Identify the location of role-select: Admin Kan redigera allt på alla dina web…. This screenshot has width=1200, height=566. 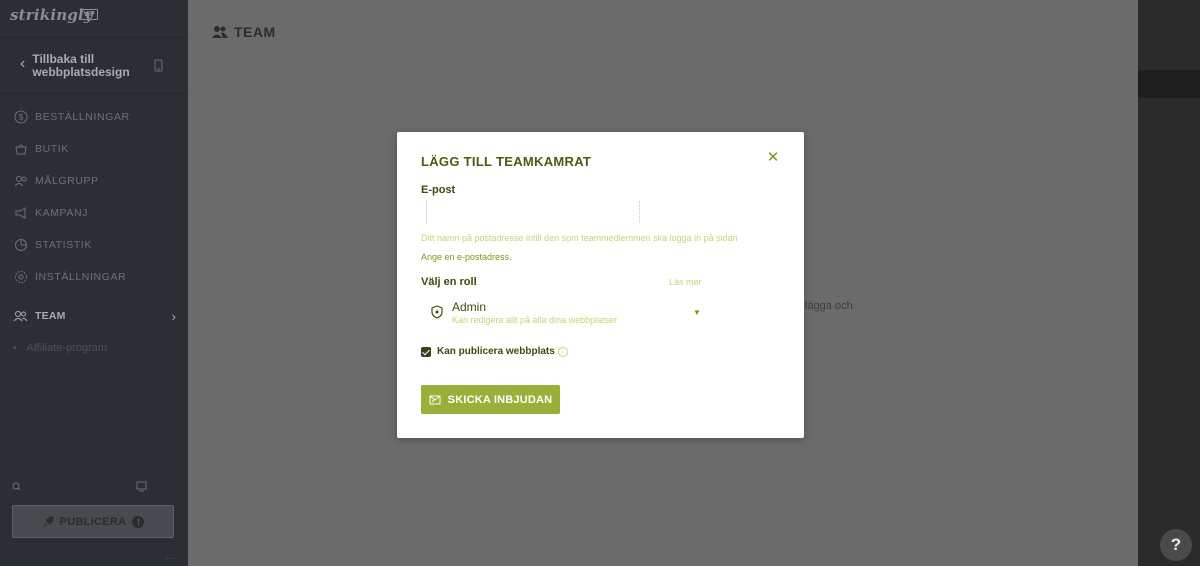
(565, 312).